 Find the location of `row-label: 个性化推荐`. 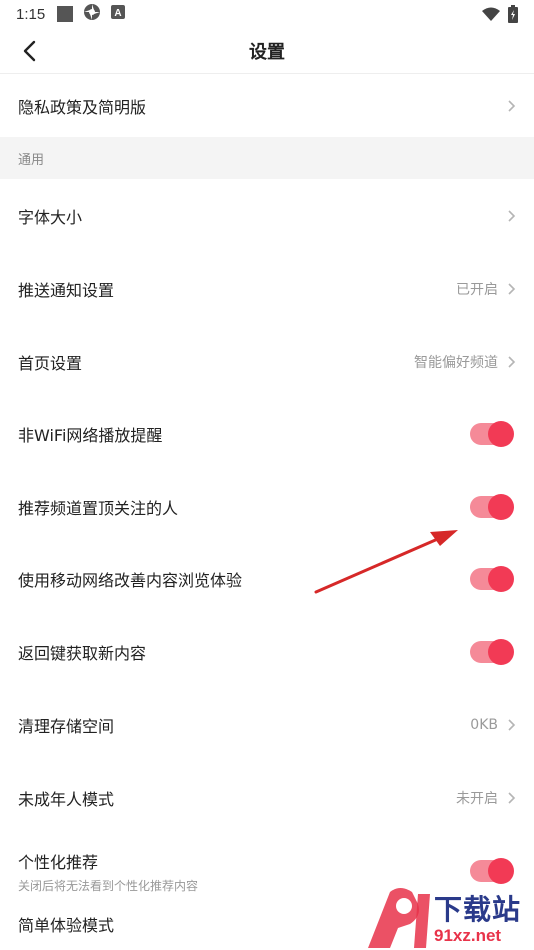

row-label: 个性化推荐 is located at coordinates (58, 862).